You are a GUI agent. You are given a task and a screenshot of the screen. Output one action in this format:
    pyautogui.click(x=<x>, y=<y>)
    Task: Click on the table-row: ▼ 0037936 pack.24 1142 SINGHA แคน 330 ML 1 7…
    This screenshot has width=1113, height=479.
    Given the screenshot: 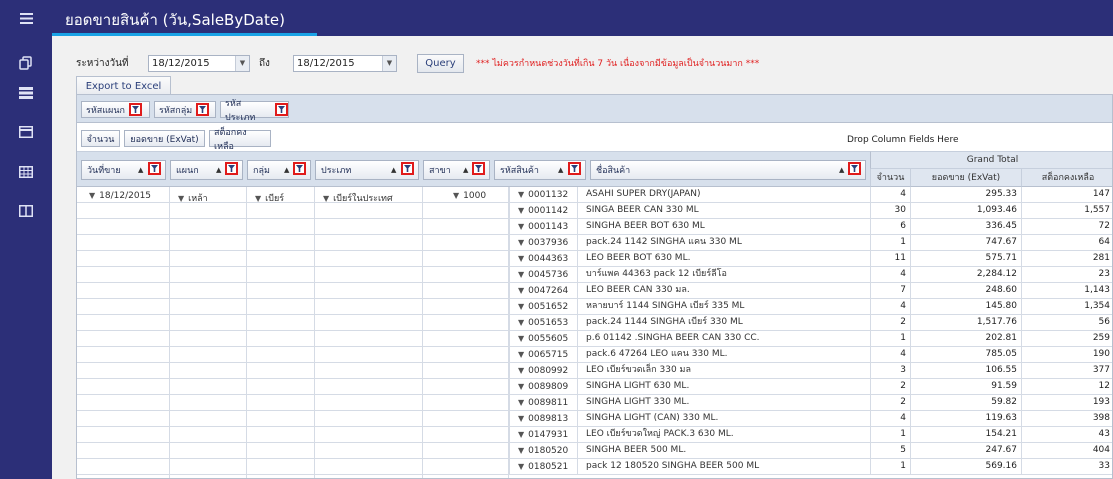 What is the action you would take?
    pyautogui.click(x=594, y=243)
    